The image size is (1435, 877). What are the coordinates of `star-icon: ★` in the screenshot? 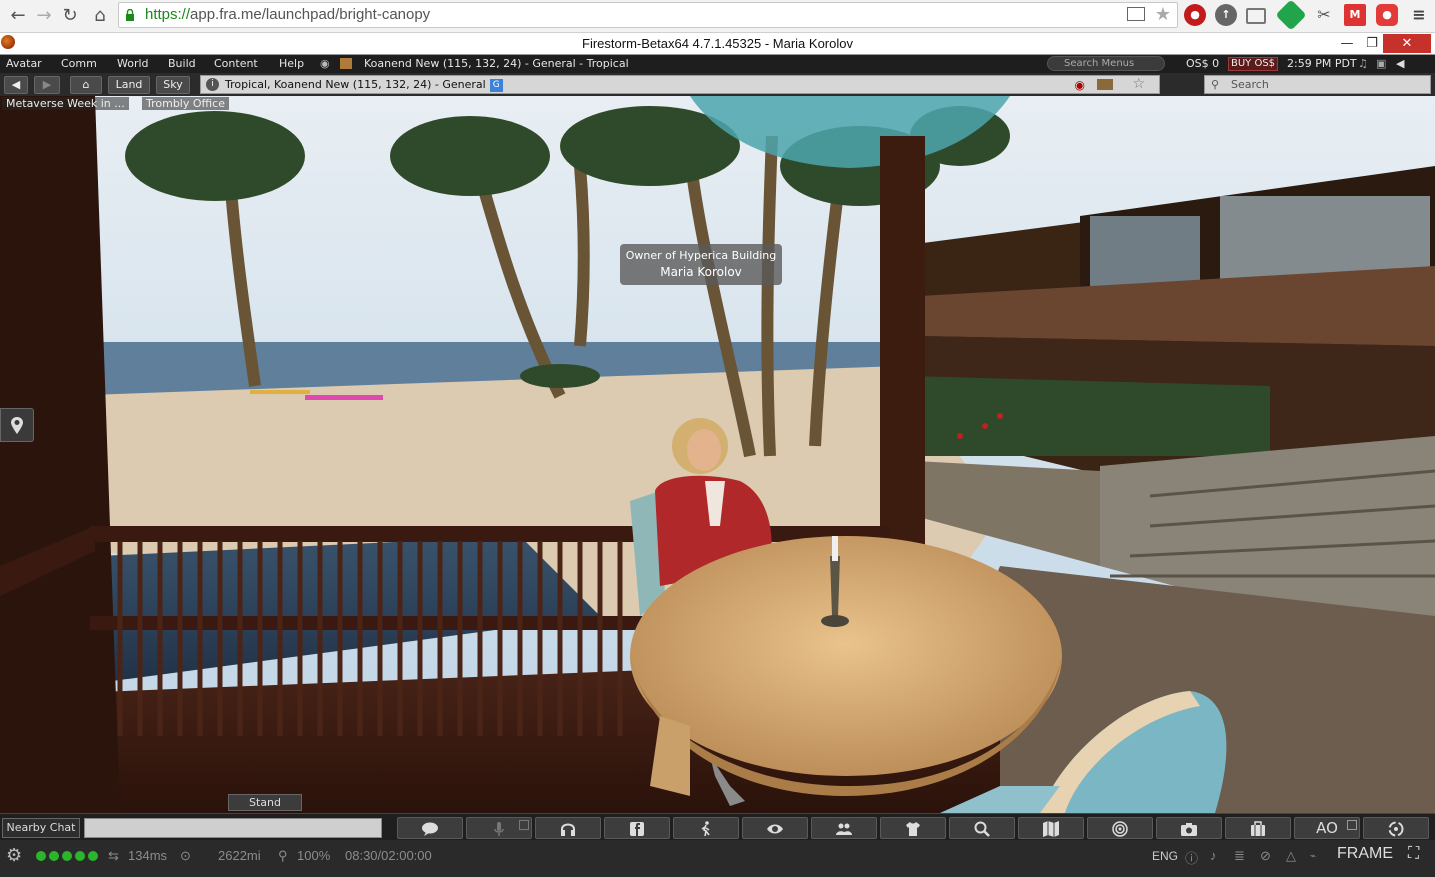 It's located at (1163, 14).